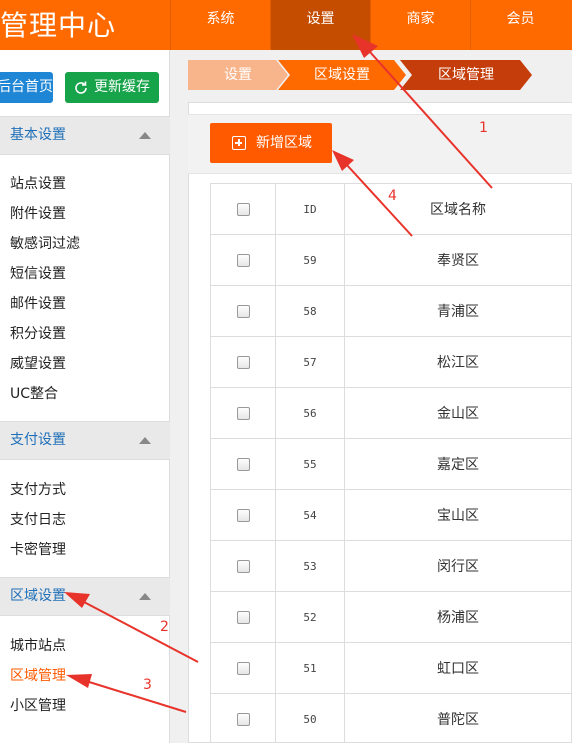 Image resolution: width=572 pixels, height=743 pixels. I want to click on row-id: 57, so click(310, 362).